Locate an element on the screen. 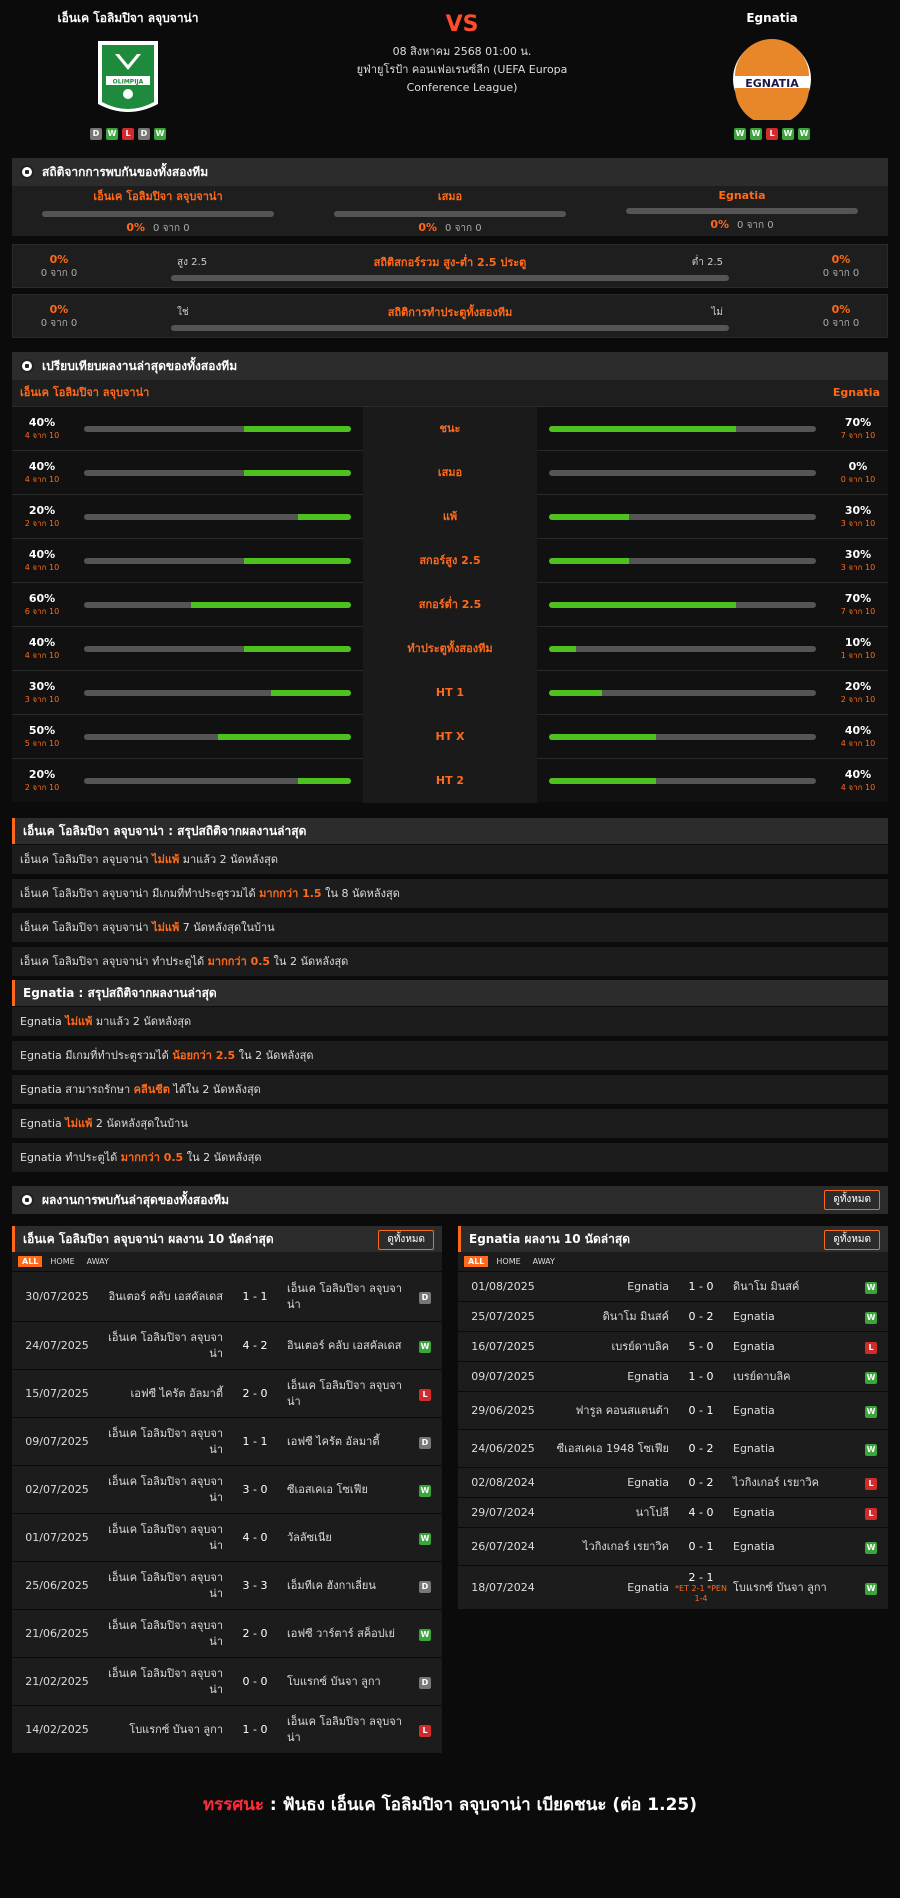 The height and width of the screenshot is (1898, 900). h2h-col: Egnatia 0% 0 จาก 0 is located at coordinates (742, 211).